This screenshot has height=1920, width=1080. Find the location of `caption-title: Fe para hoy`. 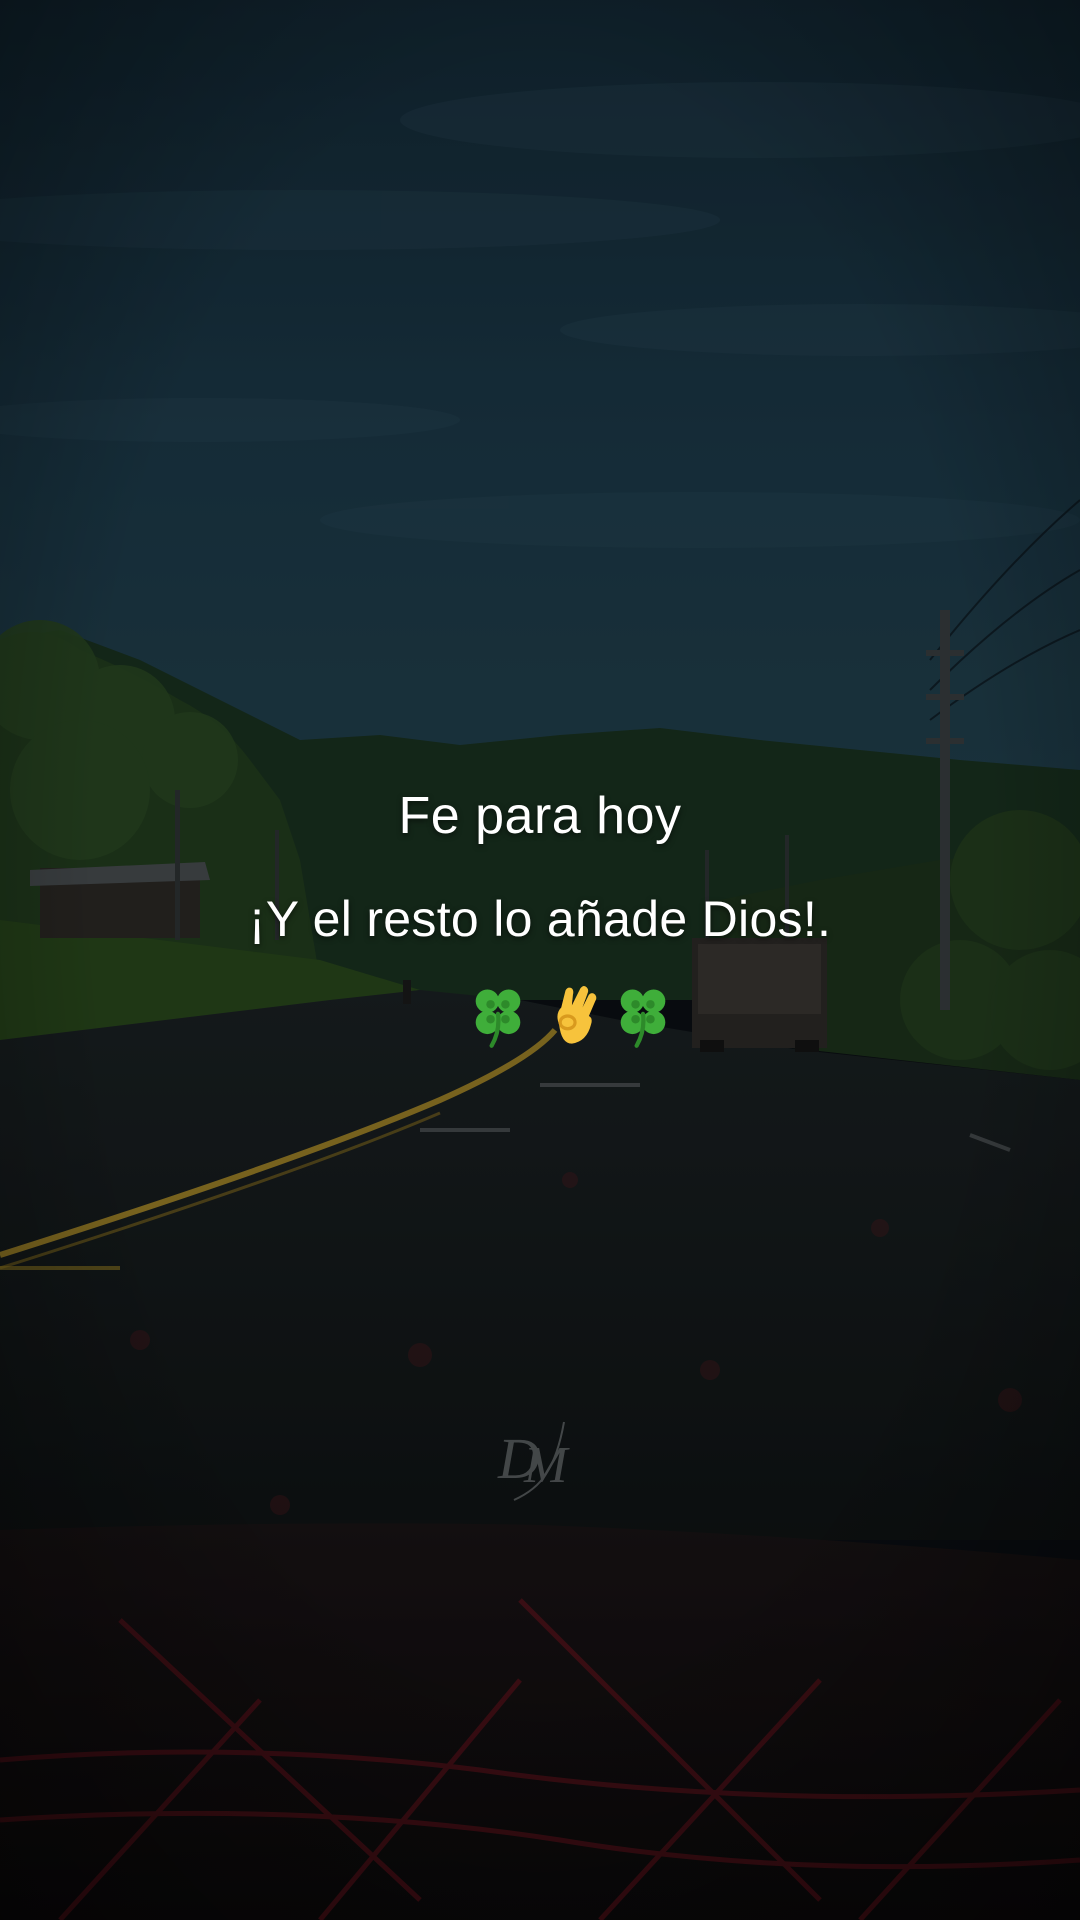

caption-title: Fe para hoy is located at coordinates (540, 816).